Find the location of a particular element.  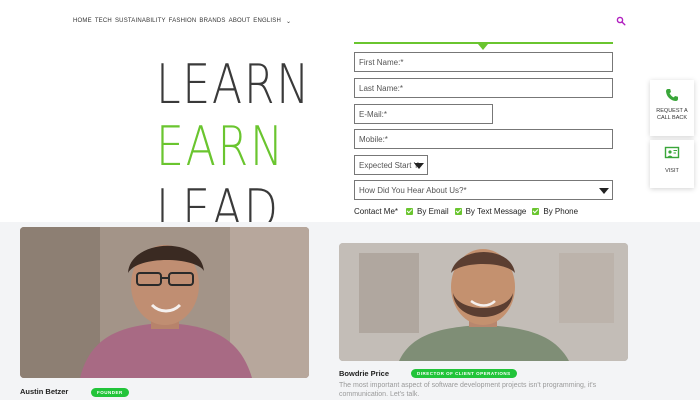

role-badge: FOUNDER is located at coordinates (110, 392).